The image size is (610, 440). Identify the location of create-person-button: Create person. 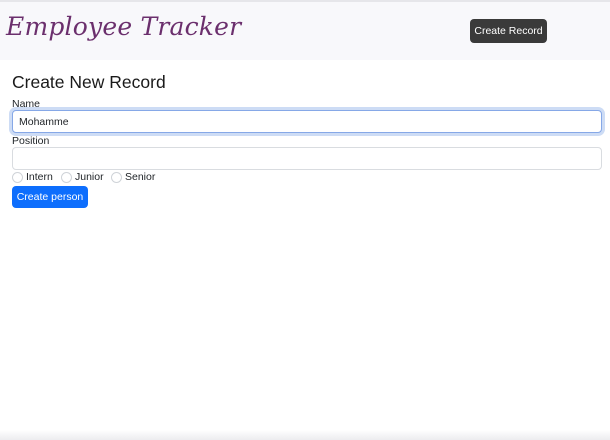
(50, 197).